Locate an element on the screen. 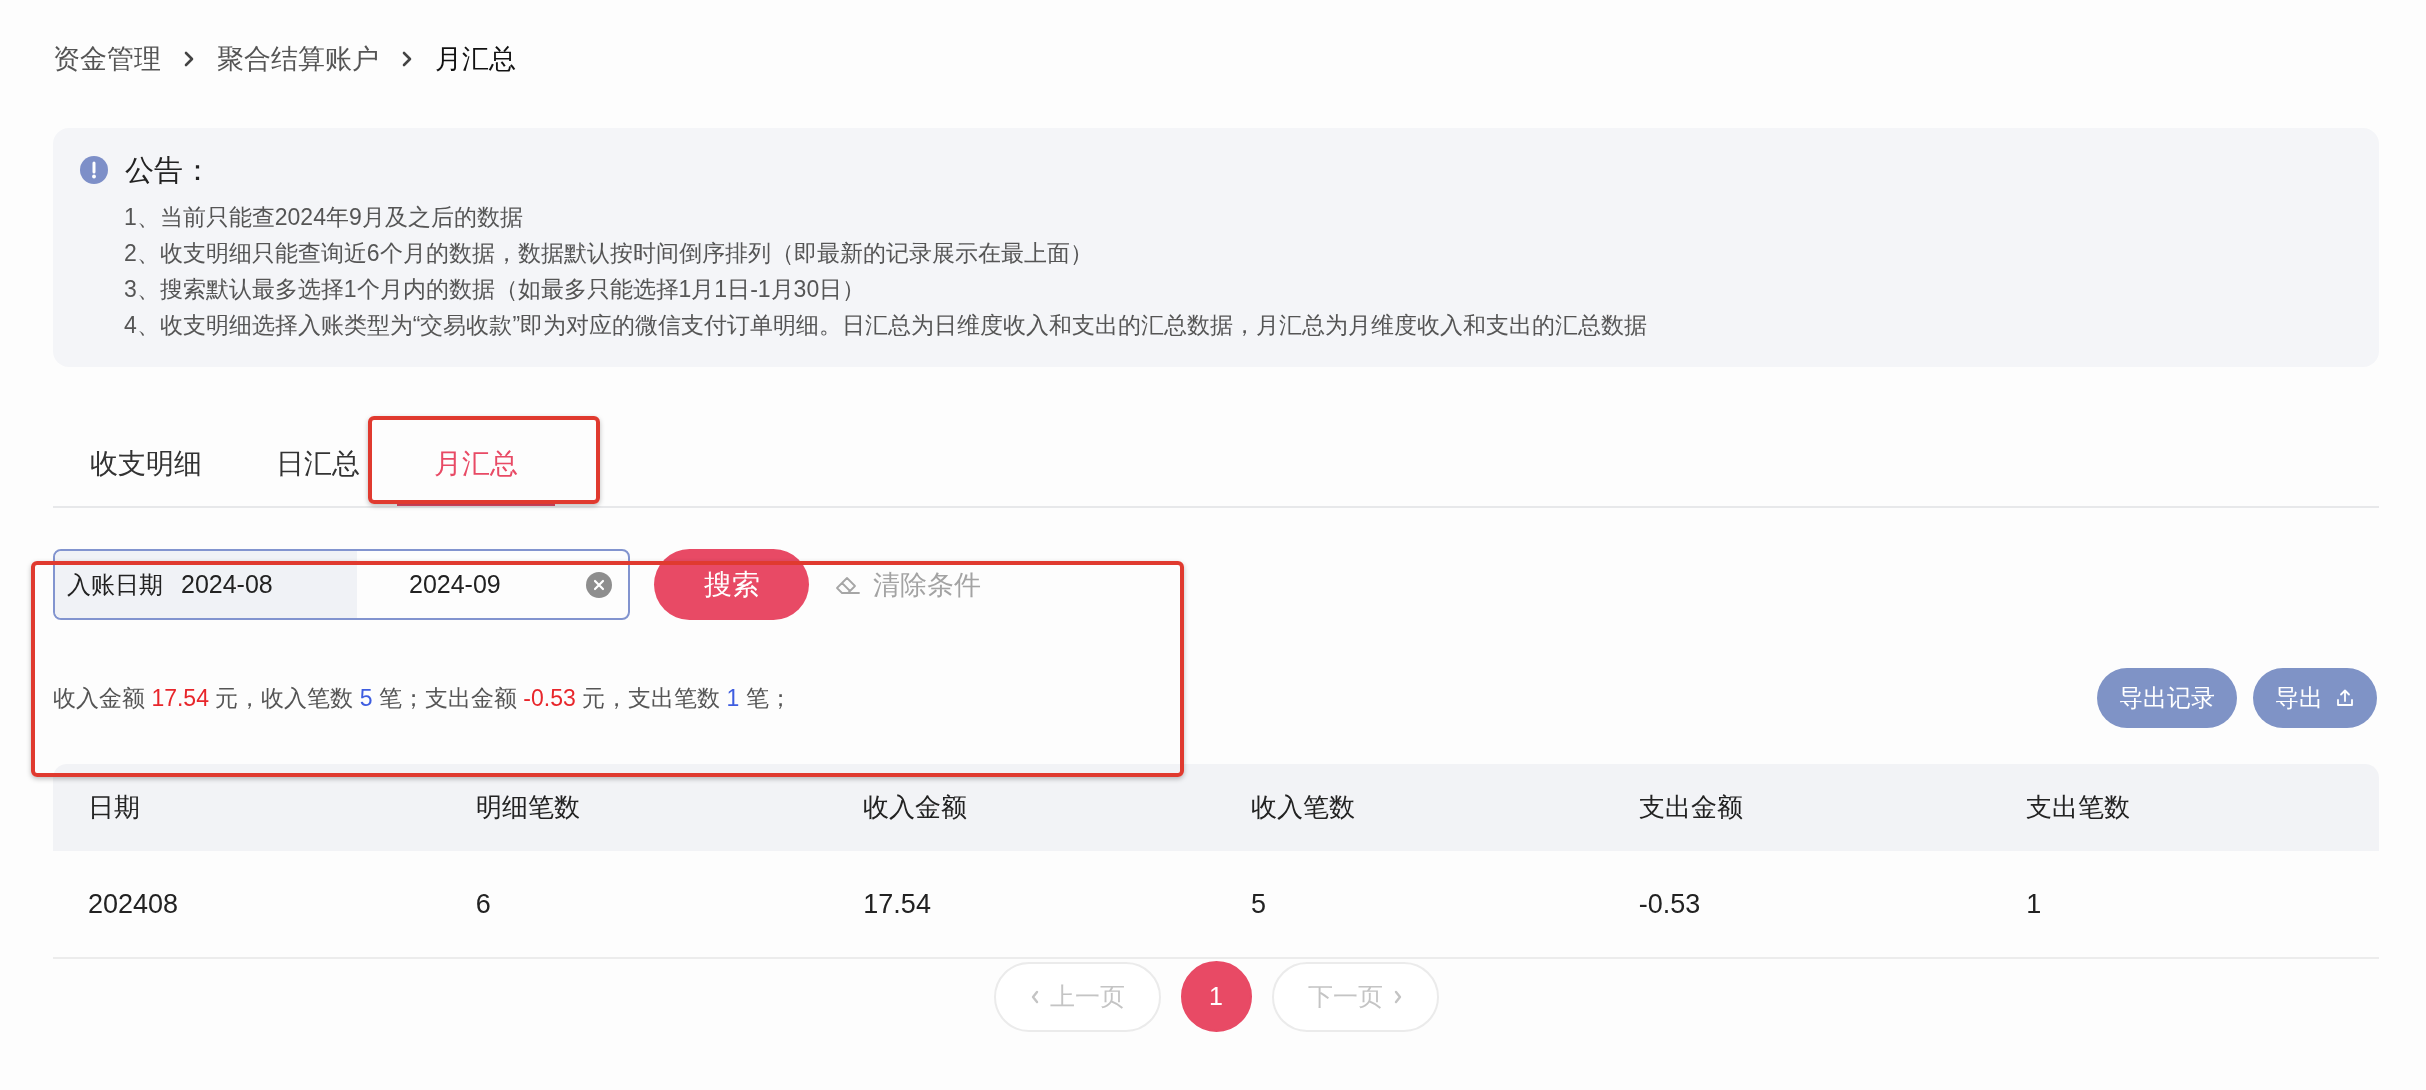 This screenshot has width=2426, height=1090. column-header: 支出笔数 is located at coordinates (2078, 807).